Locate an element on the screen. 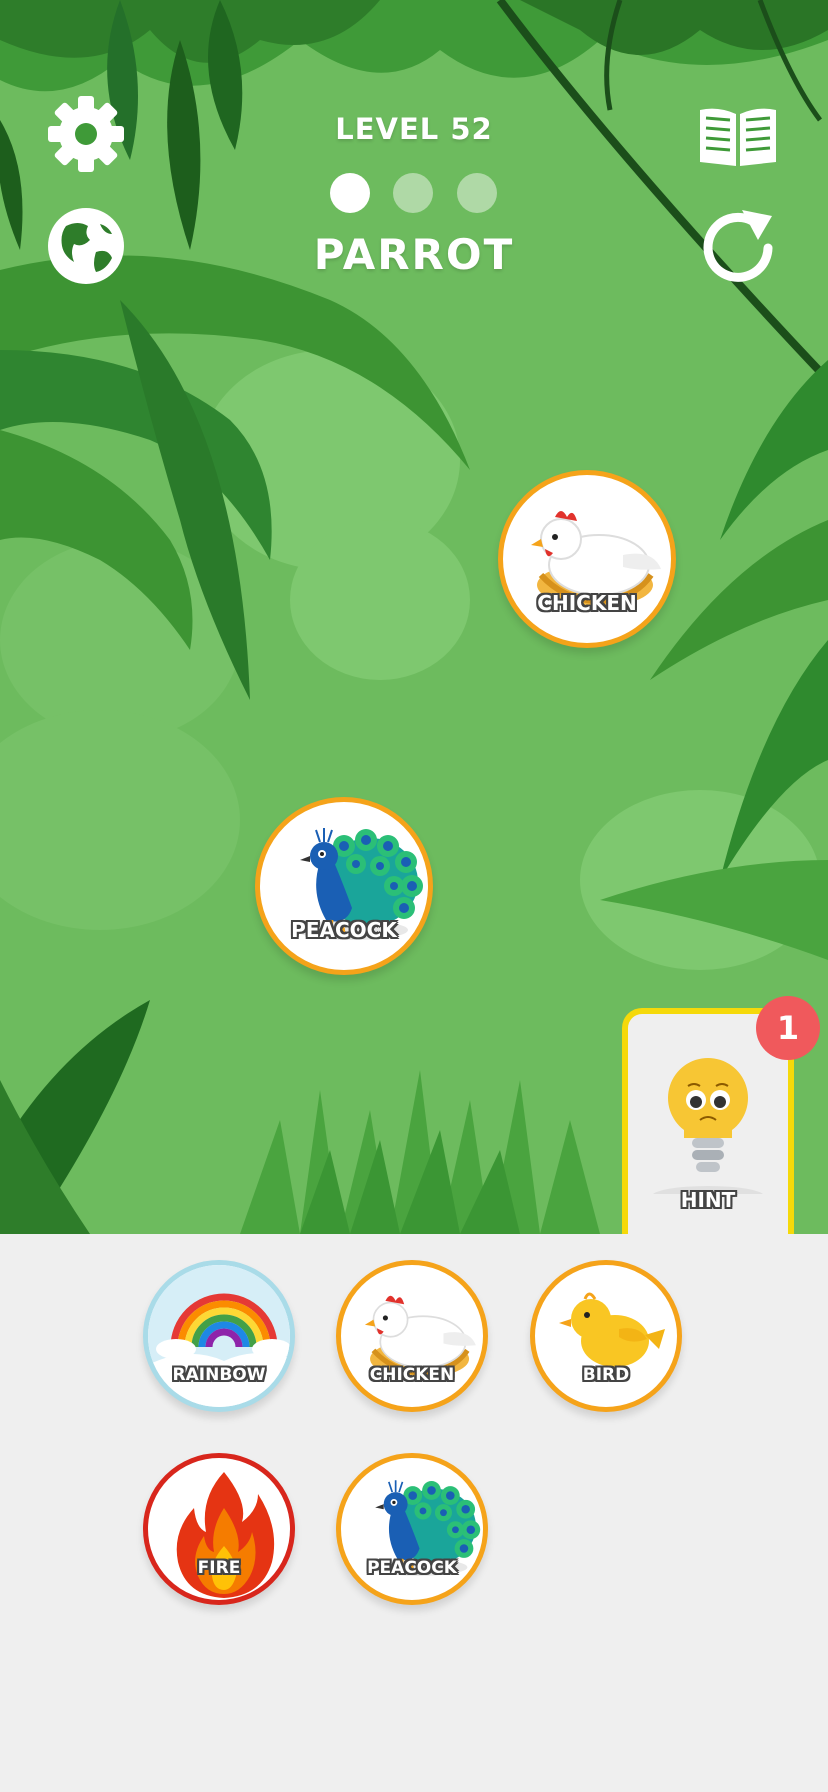  tray-token-fire: FIRE is located at coordinates (219, 1529).